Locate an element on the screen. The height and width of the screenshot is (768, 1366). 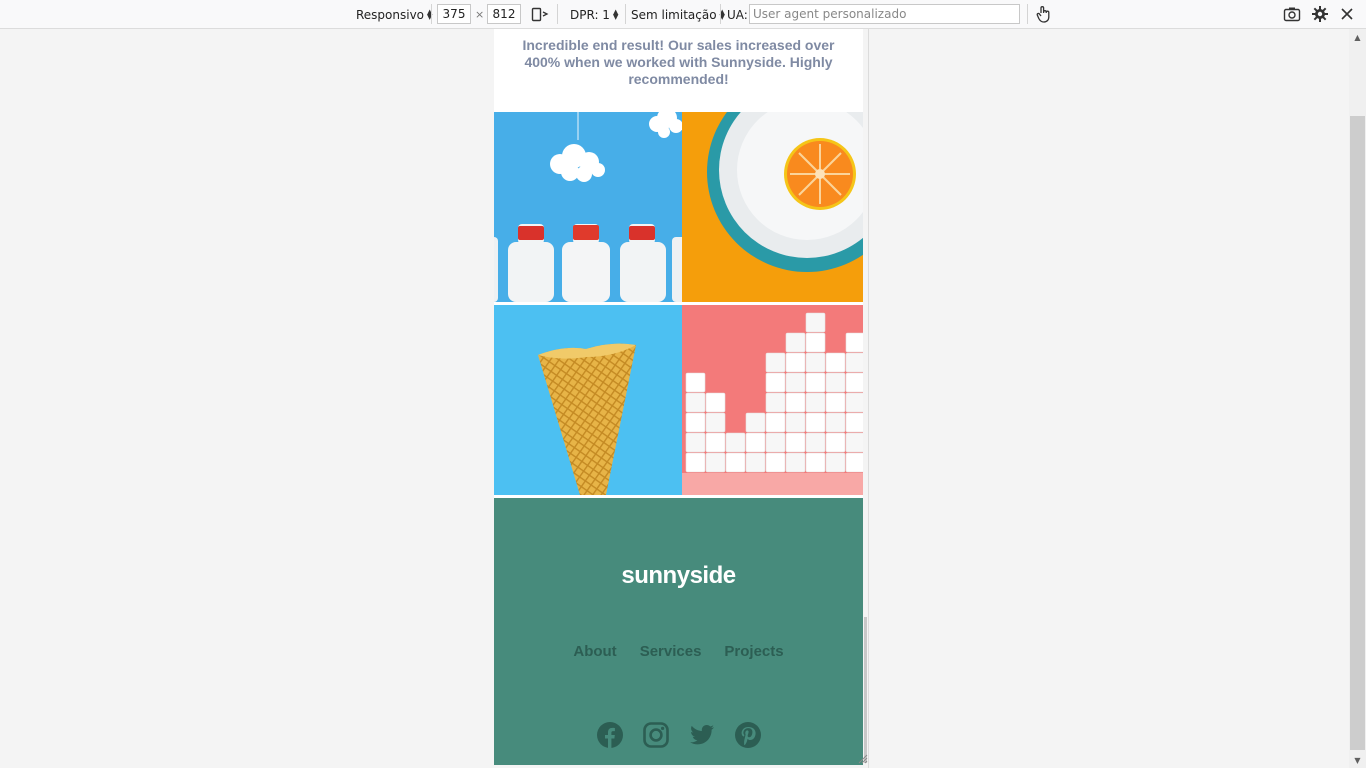
user-agent-input: User agent personalizado is located at coordinates (884, 14).